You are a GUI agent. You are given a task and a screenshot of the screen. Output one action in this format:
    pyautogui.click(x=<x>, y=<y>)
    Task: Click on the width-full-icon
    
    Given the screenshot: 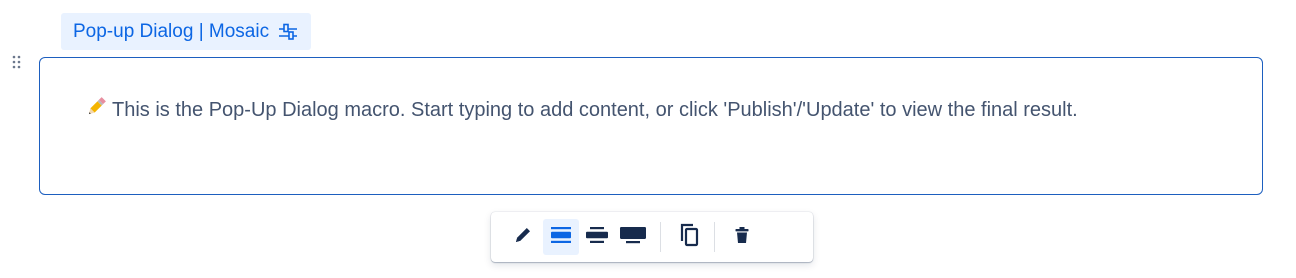 What is the action you would take?
    pyautogui.click(x=633, y=237)
    